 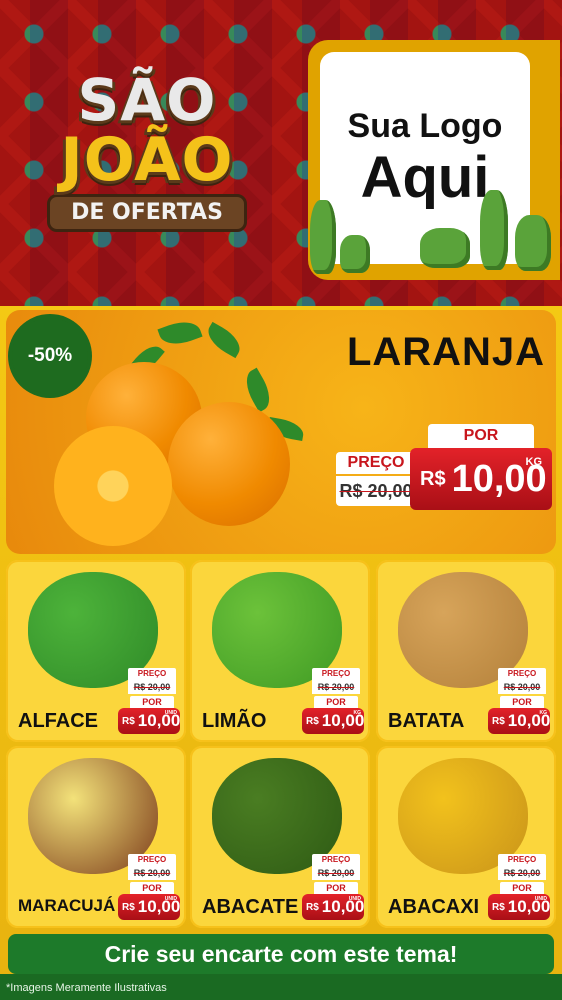 What do you see at coordinates (433, 478) in the screenshot?
I see `featured-price-currency: R$` at bounding box center [433, 478].